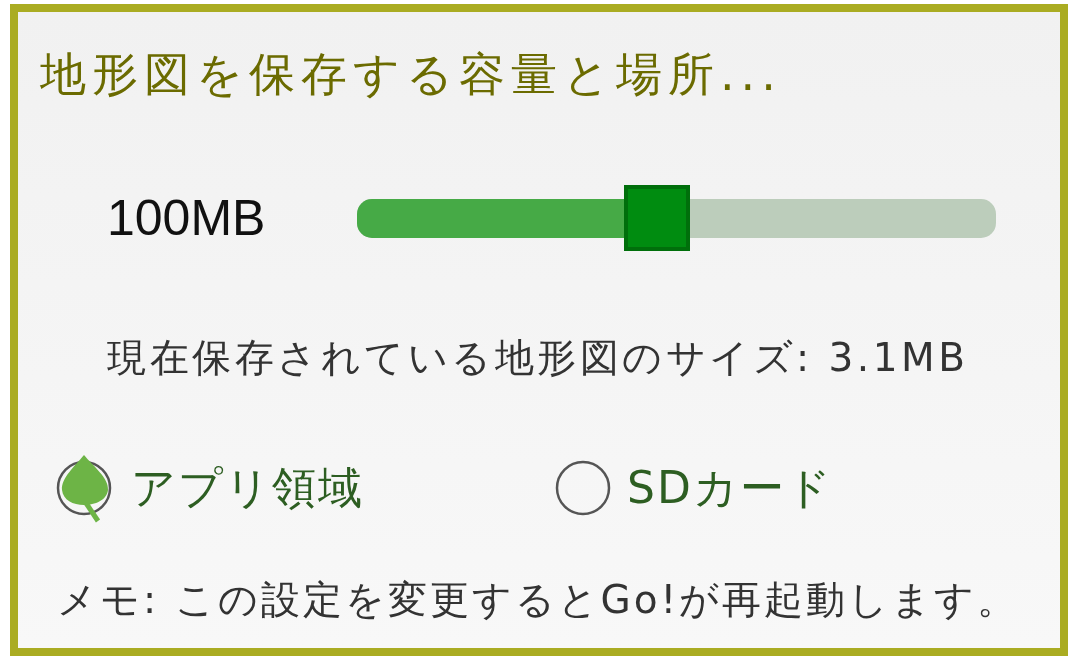  I want to click on option-label: アプリ領域, so click(247, 488).